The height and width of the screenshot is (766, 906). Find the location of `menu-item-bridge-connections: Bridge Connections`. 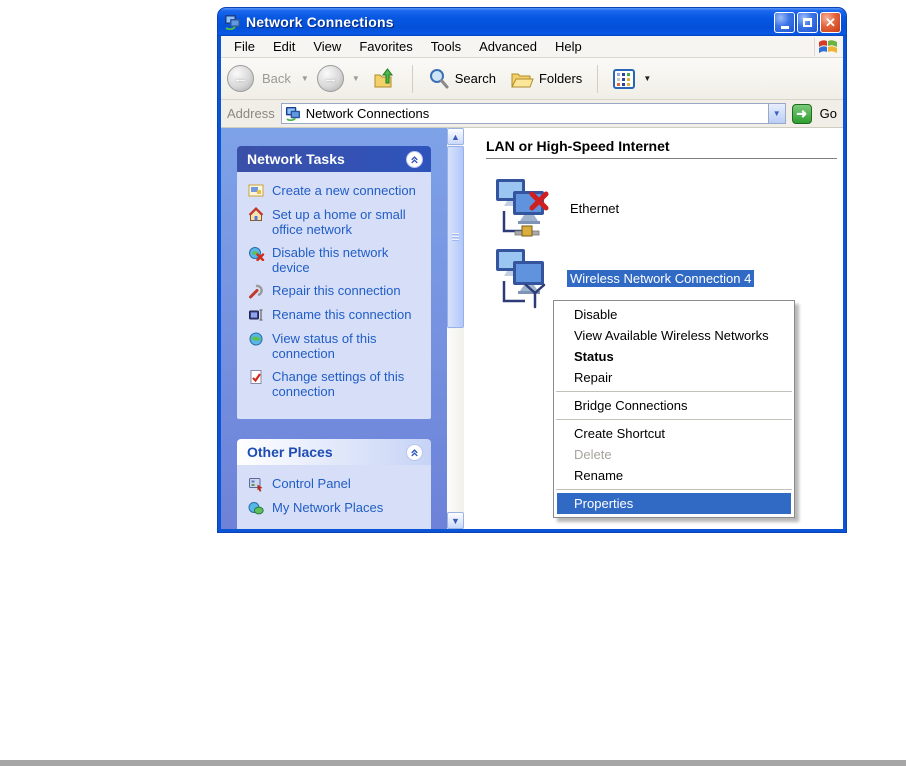

menu-item-bridge-connections: Bridge Connections is located at coordinates (674, 405).